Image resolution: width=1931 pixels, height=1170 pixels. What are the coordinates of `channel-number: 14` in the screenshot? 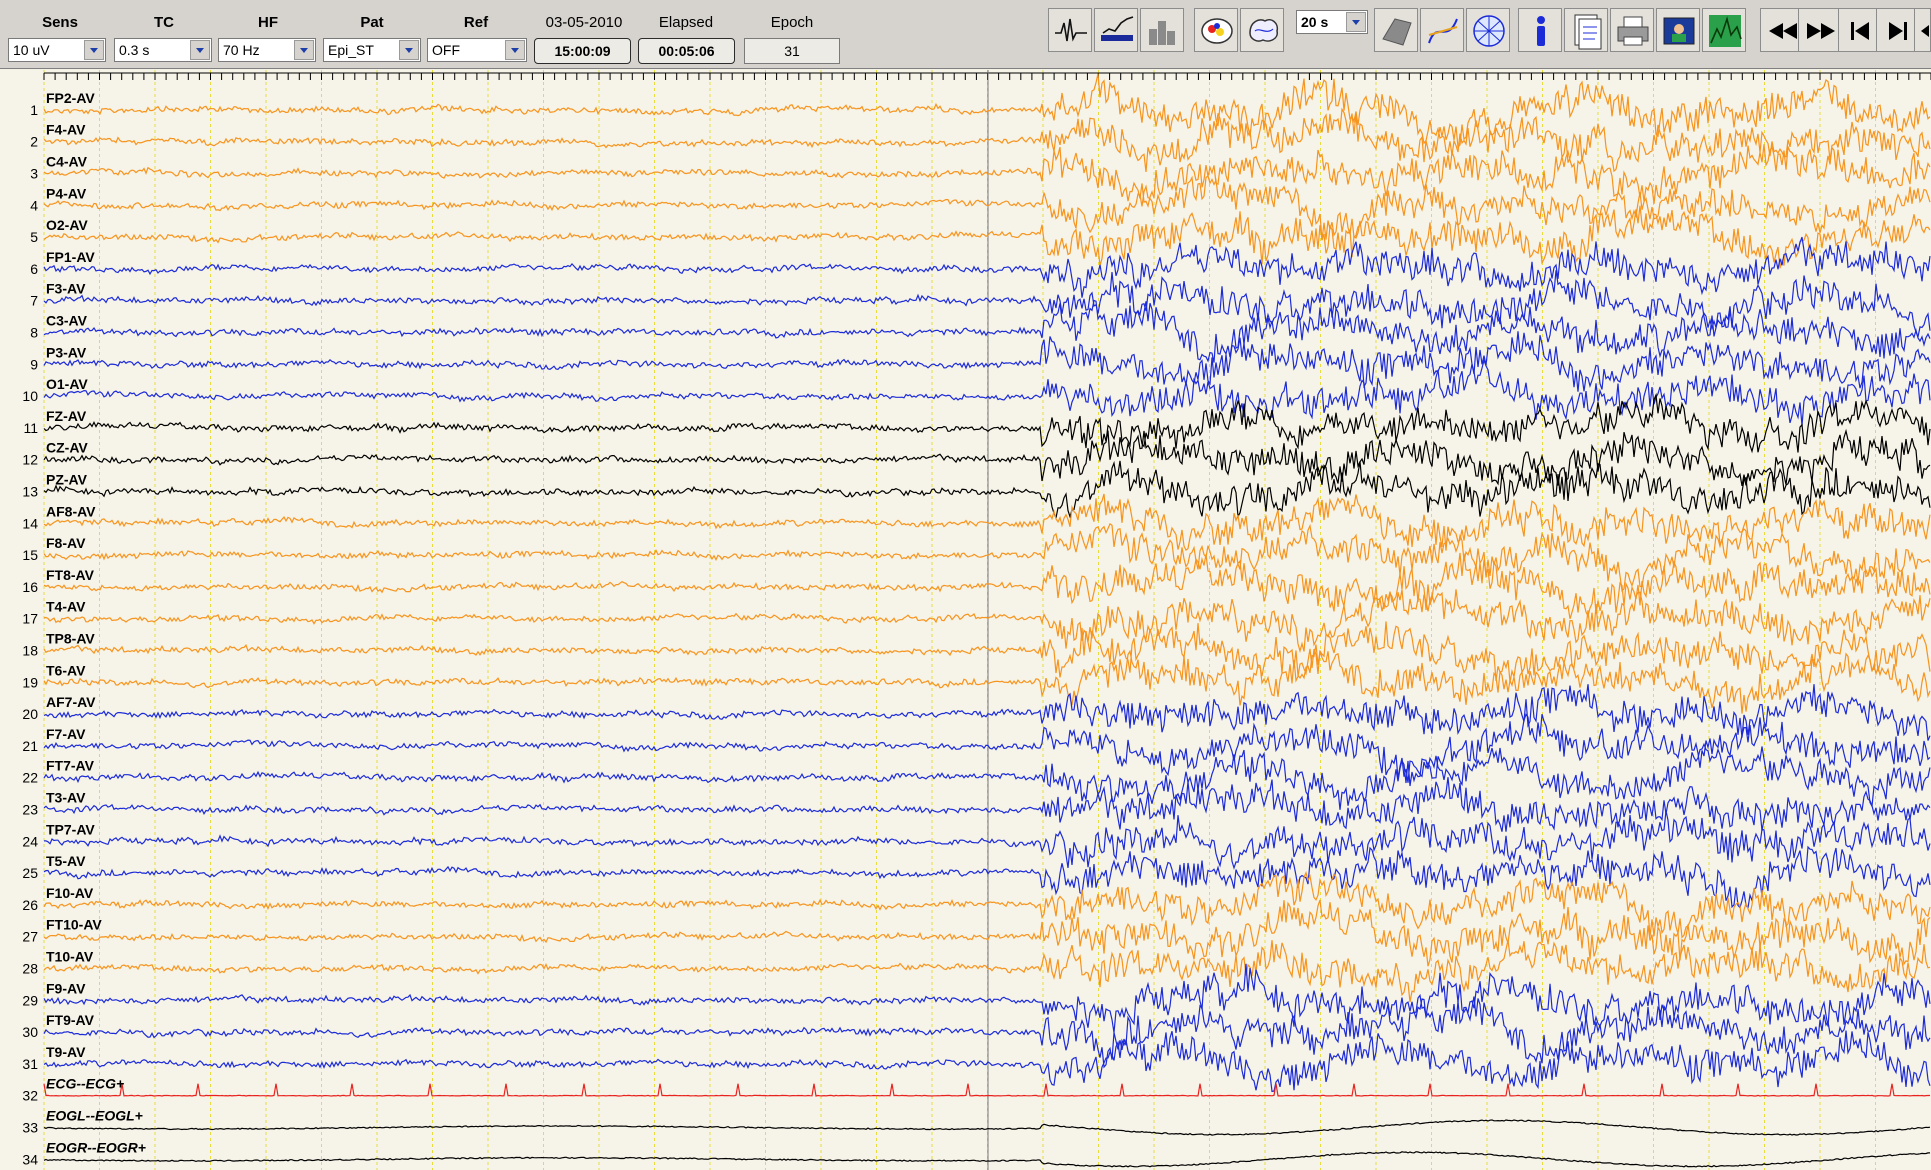 It's located at (30, 523).